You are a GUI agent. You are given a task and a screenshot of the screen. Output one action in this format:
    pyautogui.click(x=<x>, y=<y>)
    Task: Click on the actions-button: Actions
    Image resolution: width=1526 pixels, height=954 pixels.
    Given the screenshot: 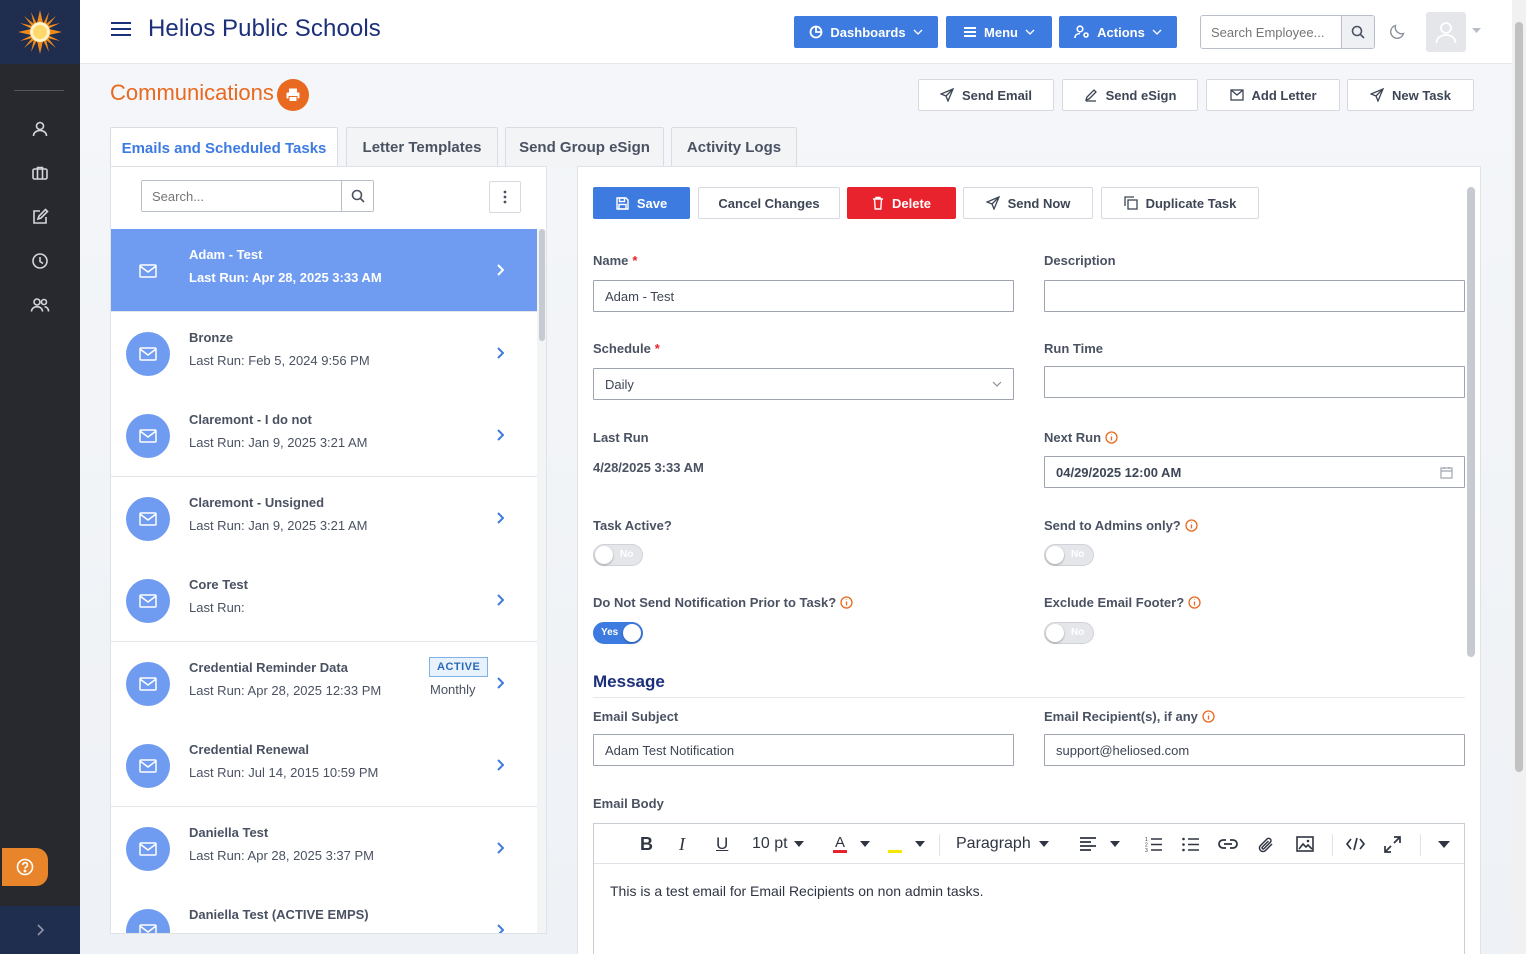 What is the action you would take?
    pyautogui.click(x=1118, y=32)
    